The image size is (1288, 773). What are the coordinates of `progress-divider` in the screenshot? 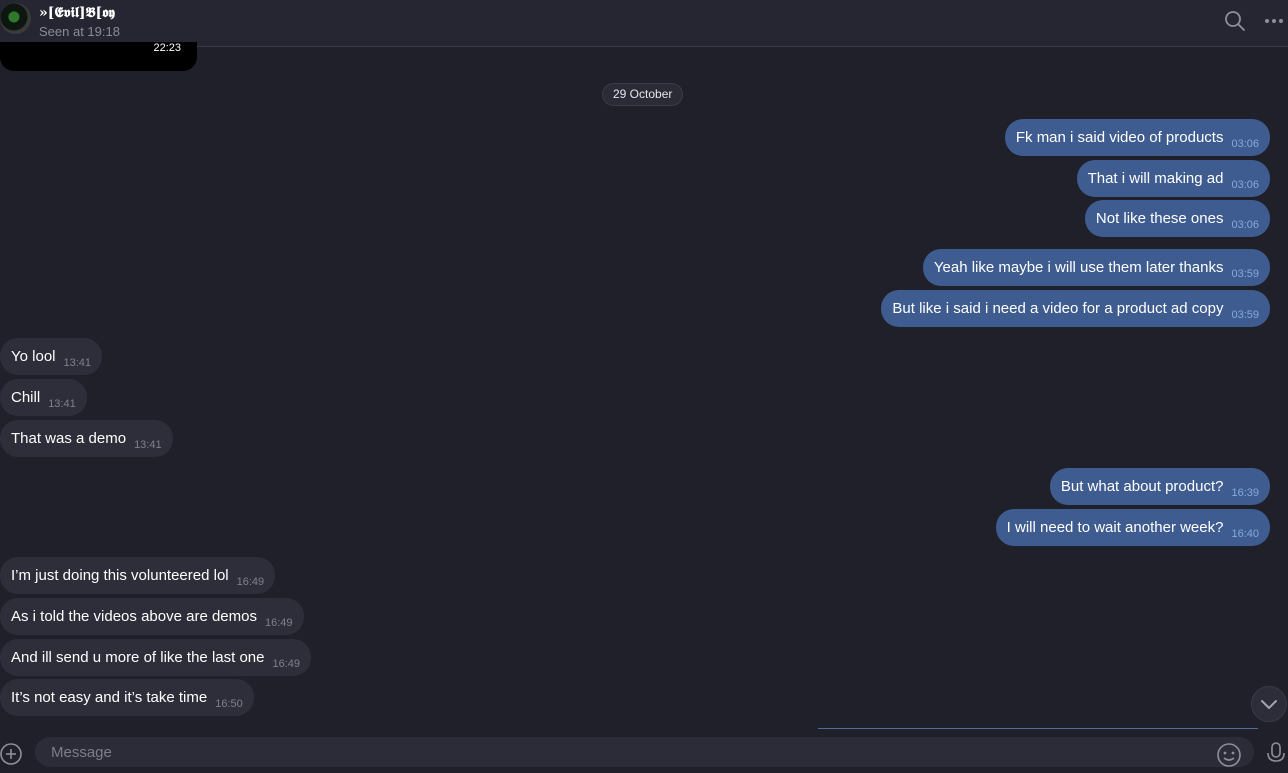 It's located at (1038, 728).